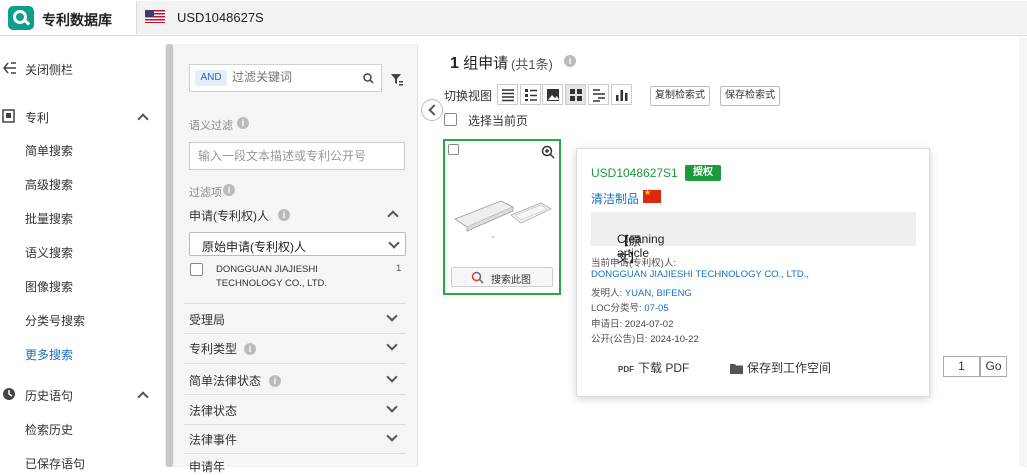 This screenshot has height=475, width=1027. Describe the element at coordinates (634, 173) in the screenshot. I see `patent-number-link: USD1048627S1` at that location.